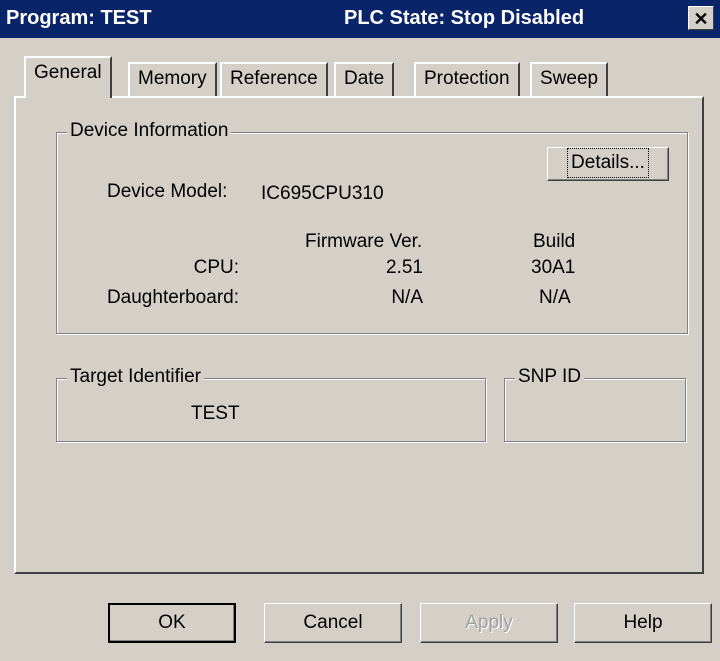  I want to click on title-bar: Program: TEST PLC State: Stop Disabled ✕, so click(360, 19).